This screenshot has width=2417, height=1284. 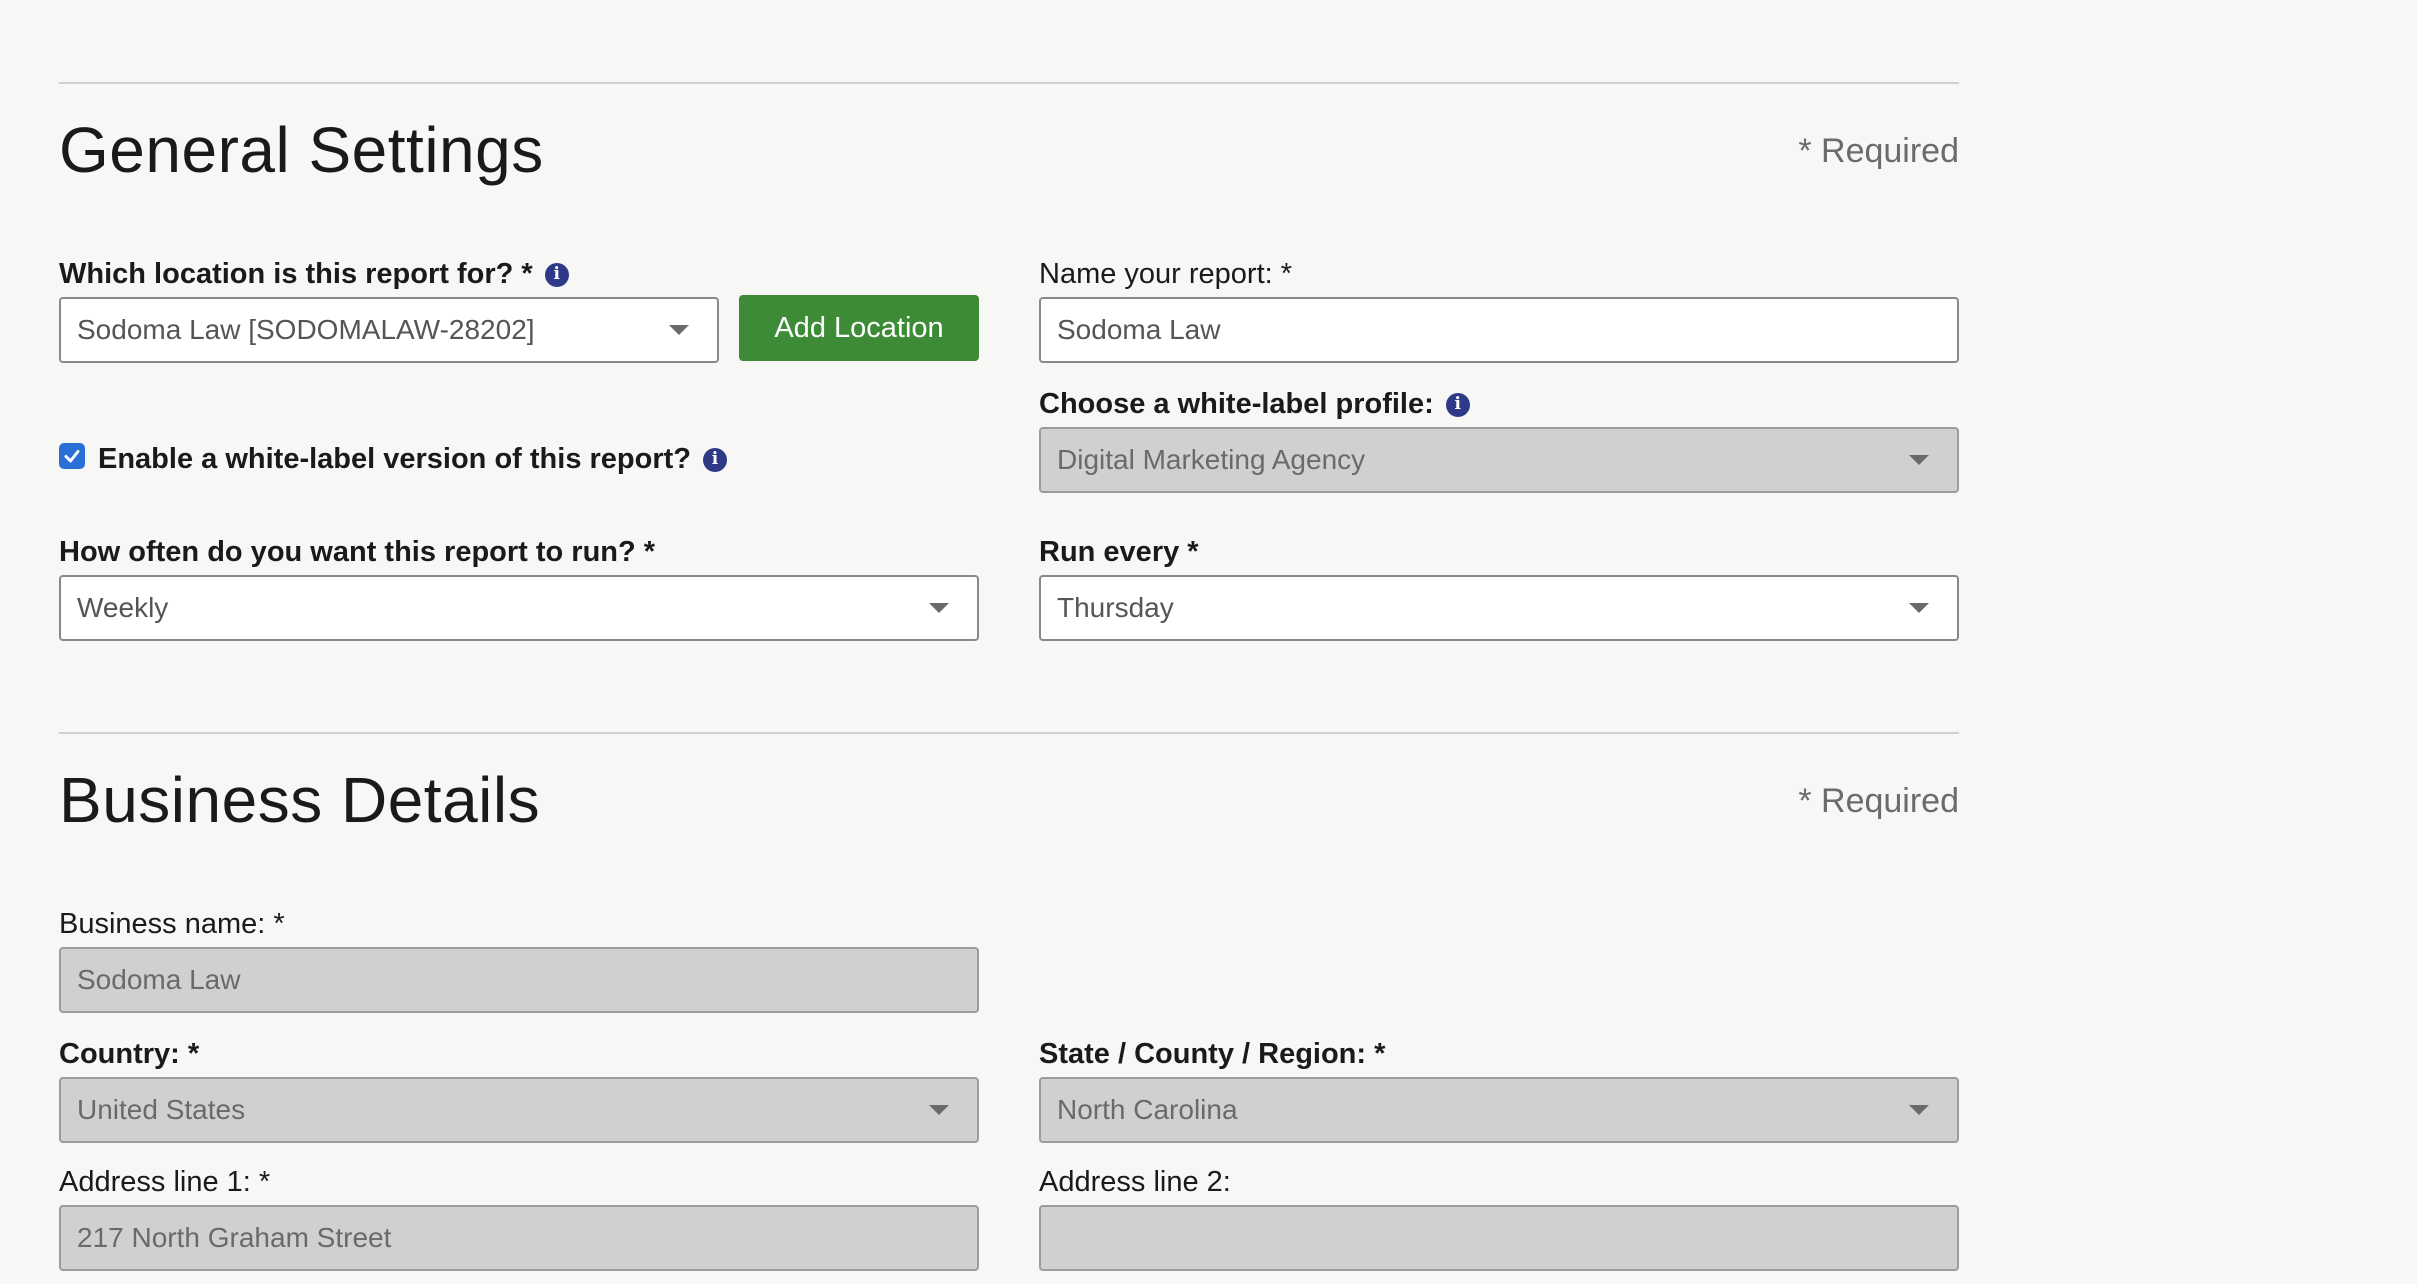 I want to click on location-label: Which location is this report for? * i, so click(x=314, y=274).